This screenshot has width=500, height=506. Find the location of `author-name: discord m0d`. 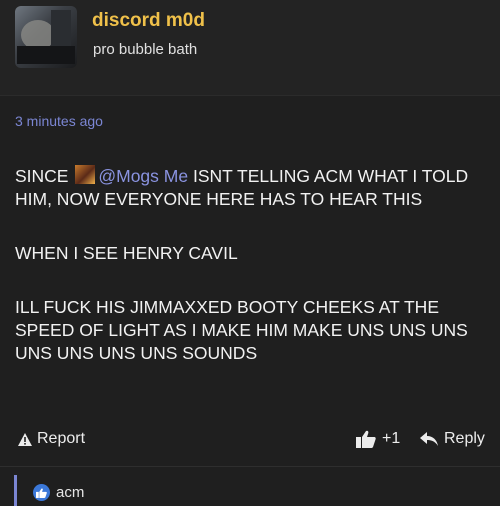

author-name: discord m0d is located at coordinates (148, 21).